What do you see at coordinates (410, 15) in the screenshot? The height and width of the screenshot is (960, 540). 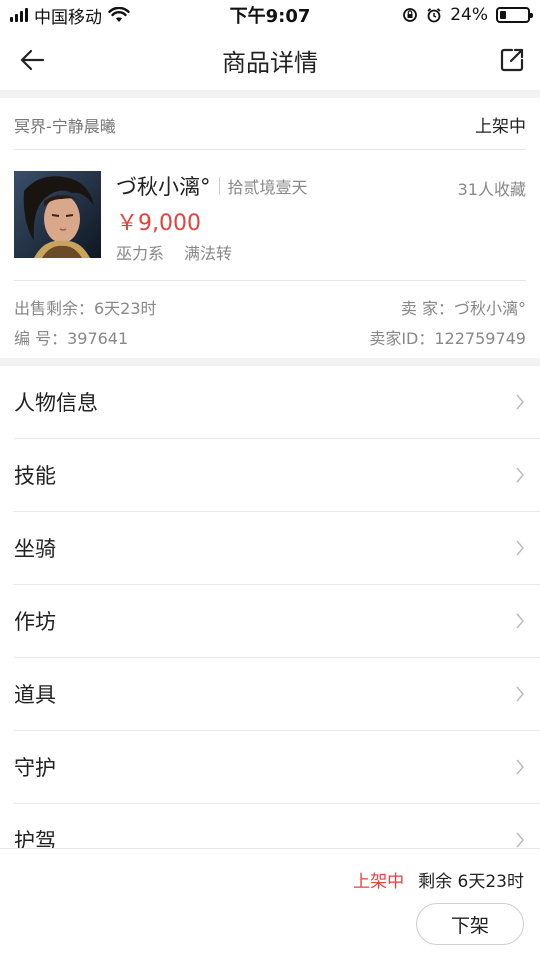 I see `rotation-lock-icon` at bounding box center [410, 15].